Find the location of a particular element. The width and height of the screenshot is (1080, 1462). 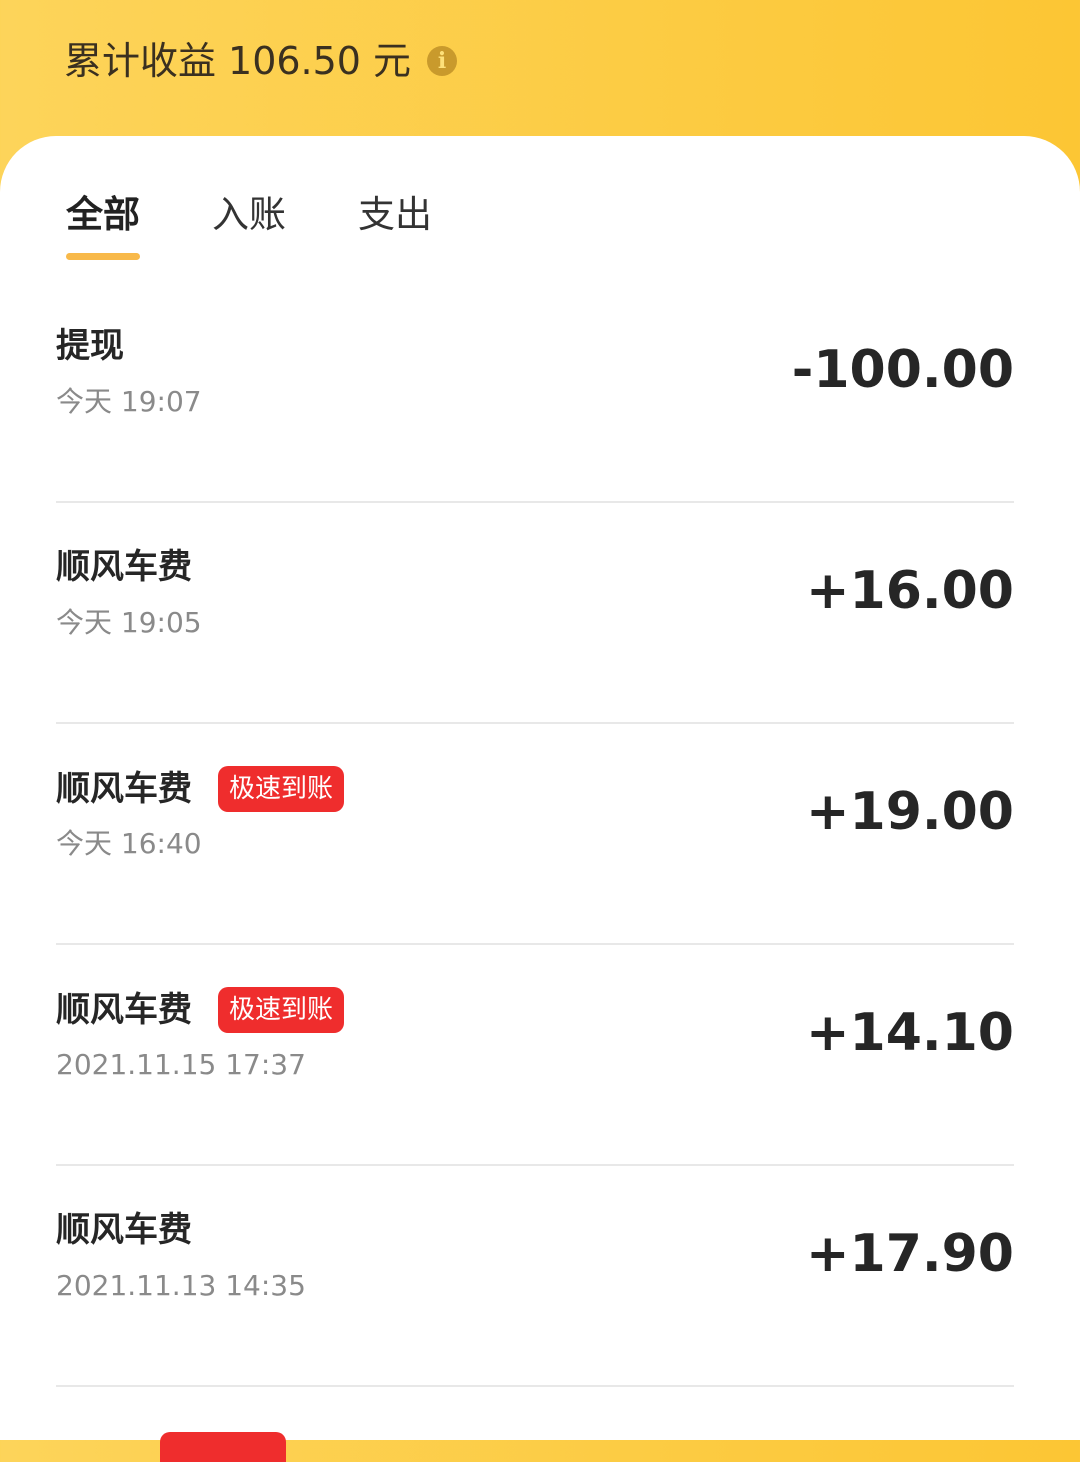

transaction-amount: -100.00 is located at coordinates (902, 370).